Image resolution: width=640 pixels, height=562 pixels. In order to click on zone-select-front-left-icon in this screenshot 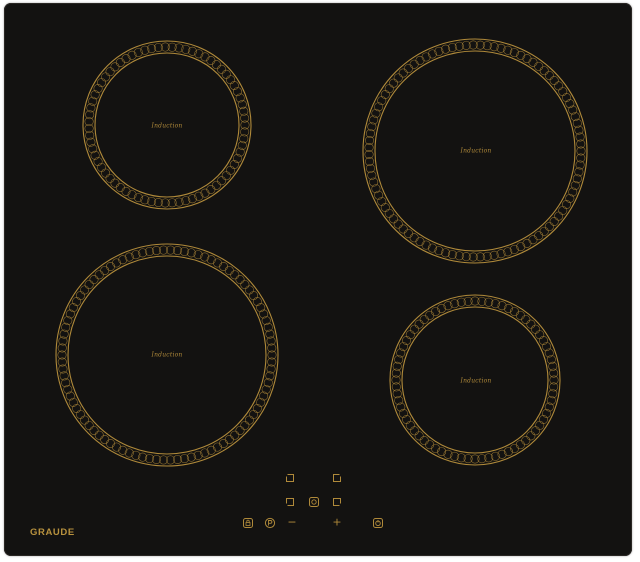, I will do `click(290, 502)`.